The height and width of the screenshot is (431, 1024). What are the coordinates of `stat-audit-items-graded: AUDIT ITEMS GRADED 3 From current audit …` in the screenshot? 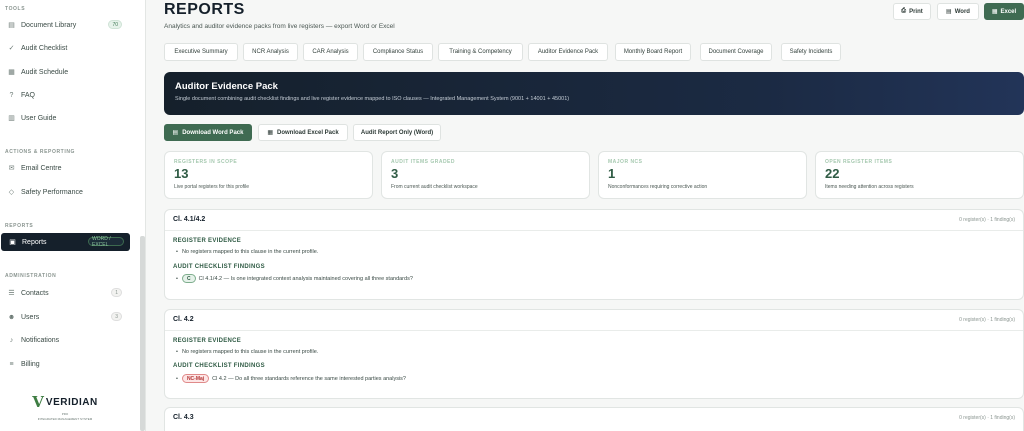 It's located at (485, 175).